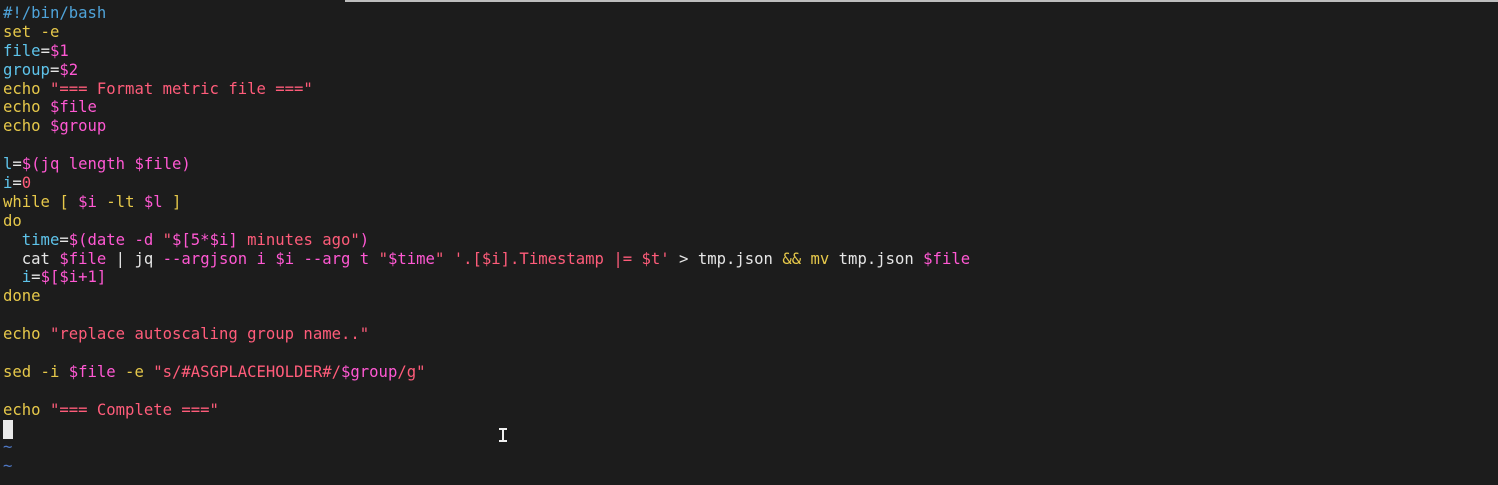  I want to click on code-token: $l, so click(153, 201).